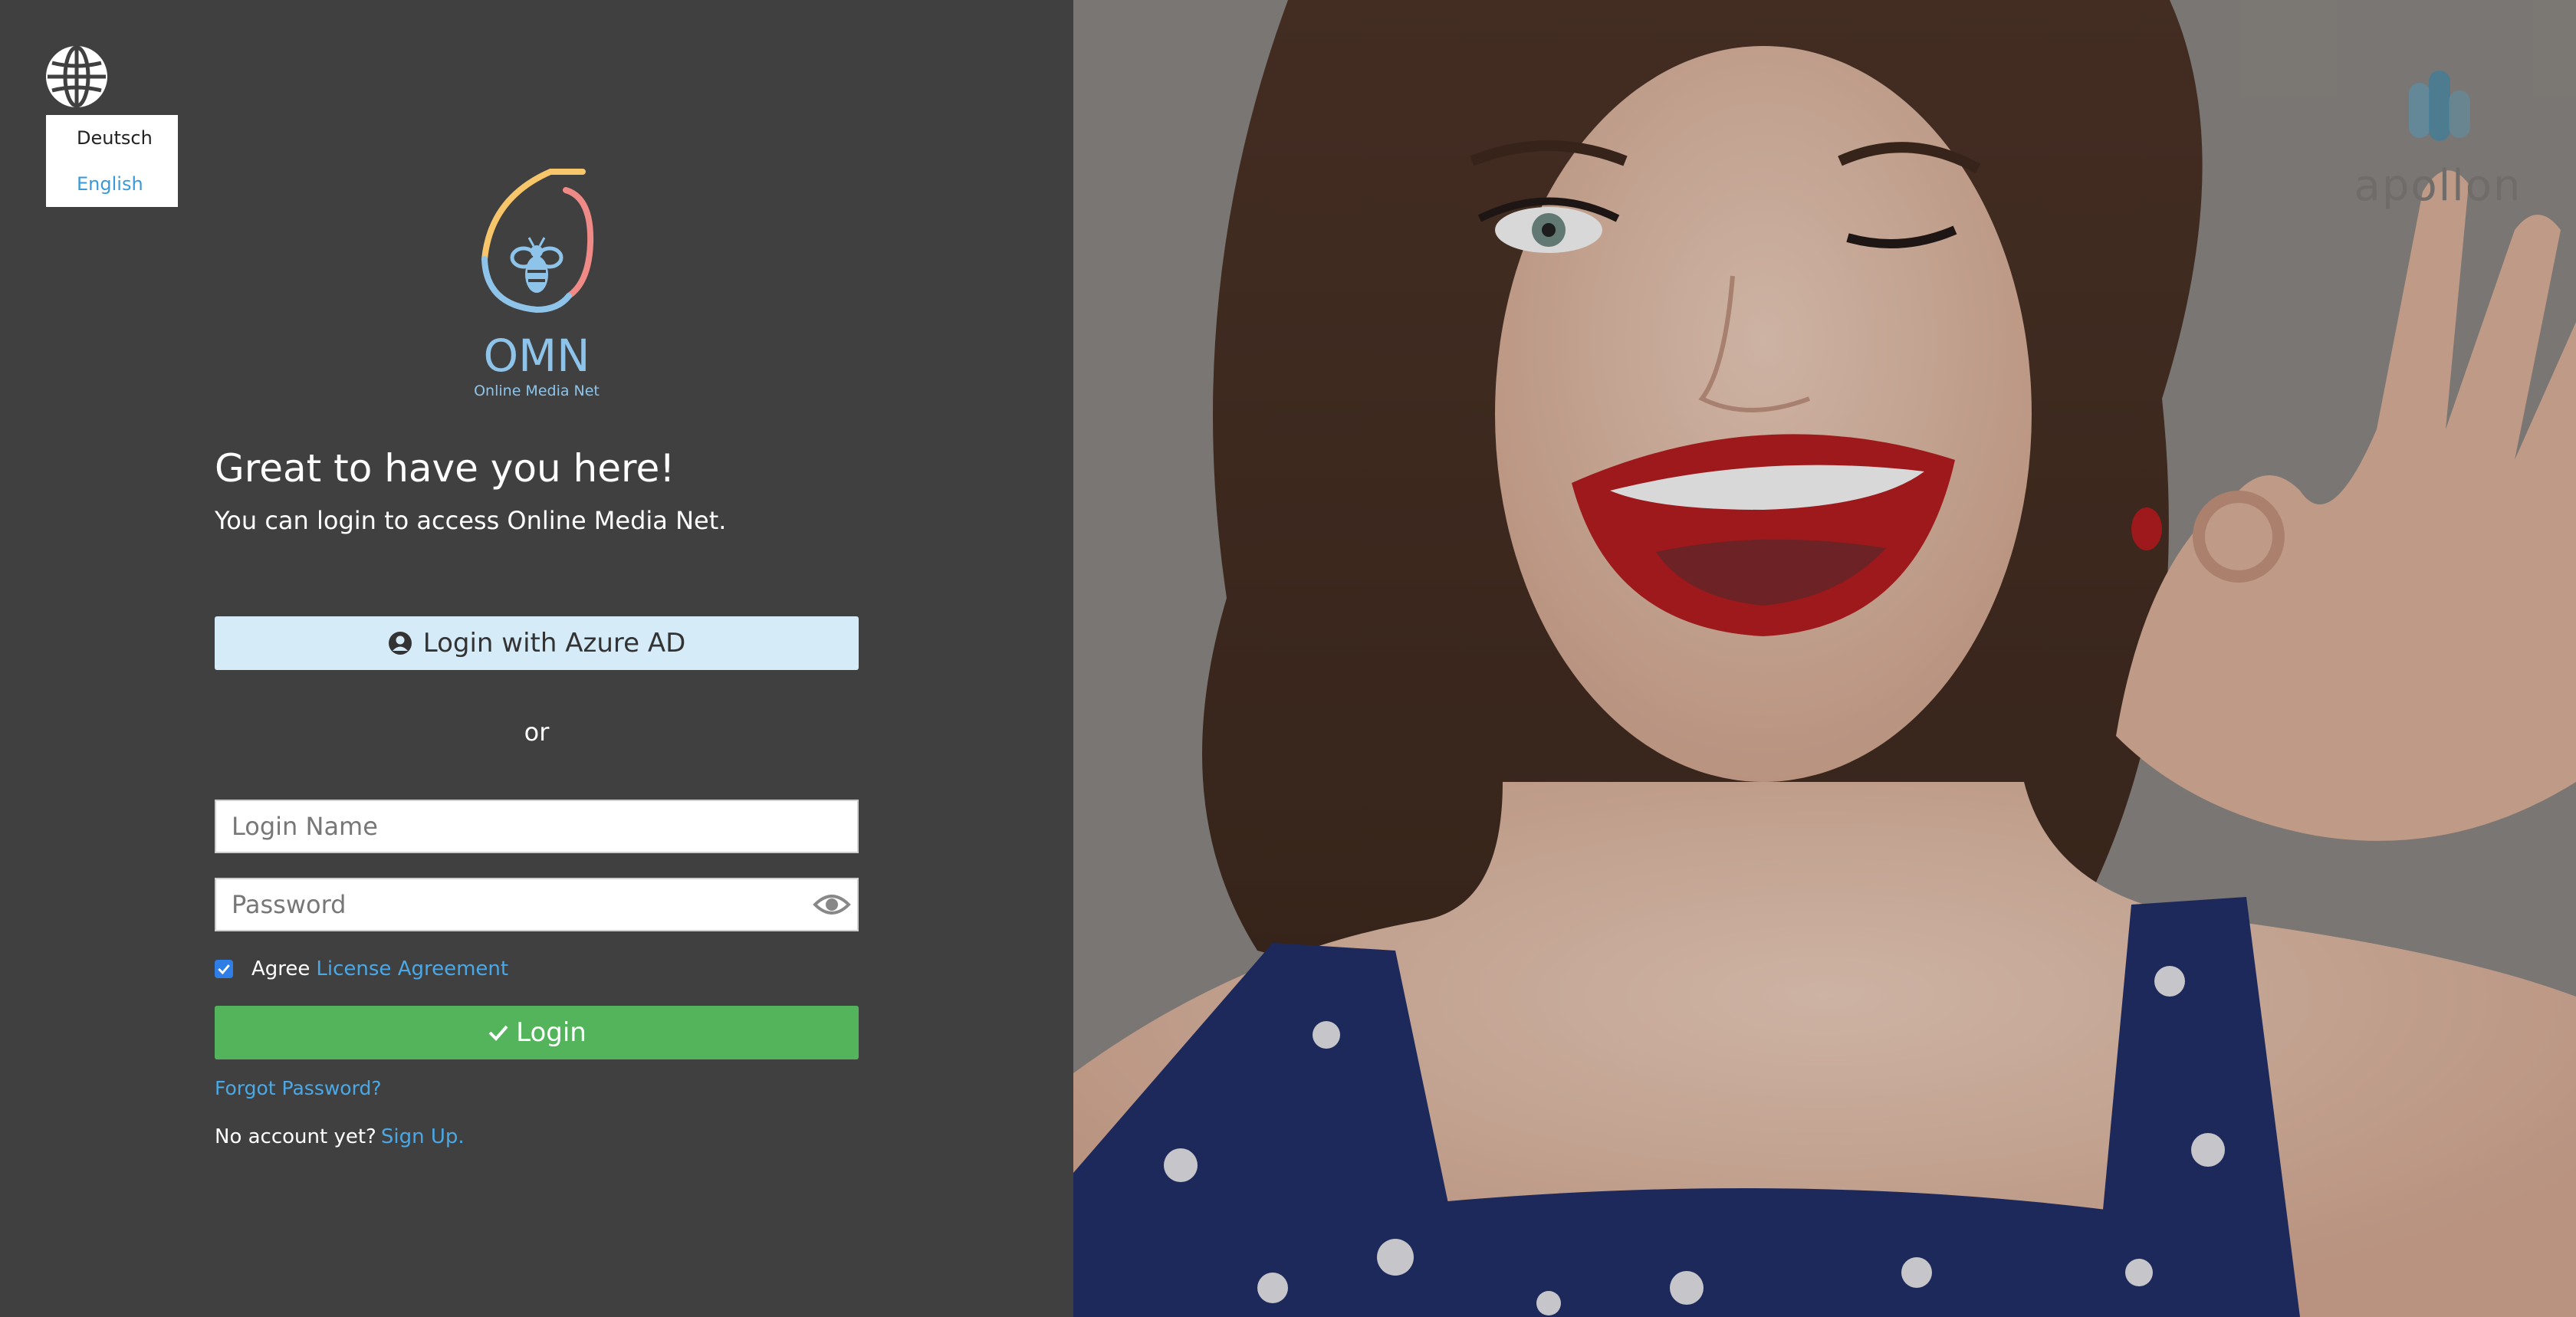 This screenshot has height=1317, width=2576. What do you see at coordinates (537, 827) in the screenshot?
I see `login-name-input` at bounding box center [537, 827].